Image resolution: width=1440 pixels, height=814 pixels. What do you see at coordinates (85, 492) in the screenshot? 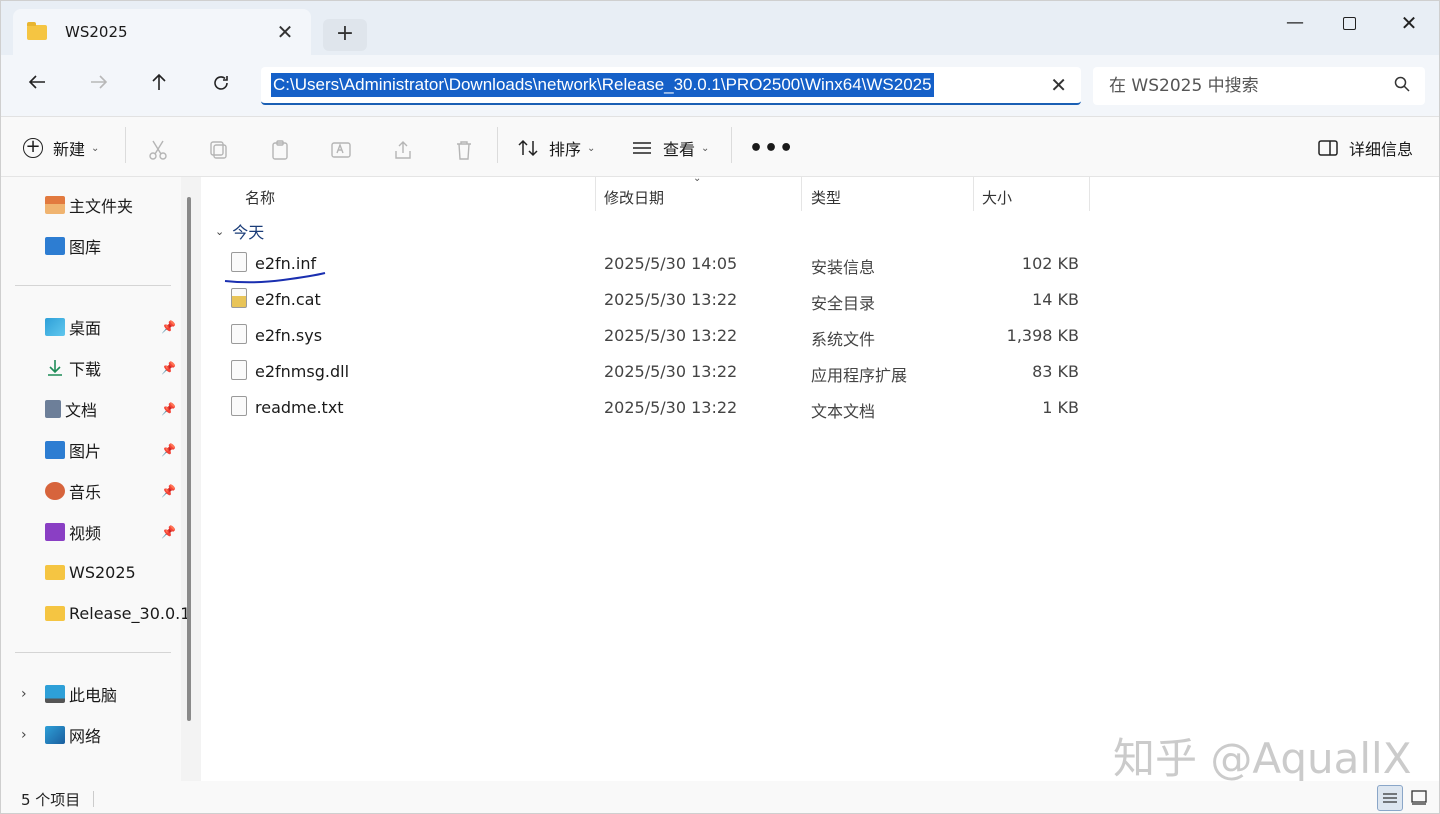
I see `sidebar-item-label: 音乐` at bounding box center [85, 492].